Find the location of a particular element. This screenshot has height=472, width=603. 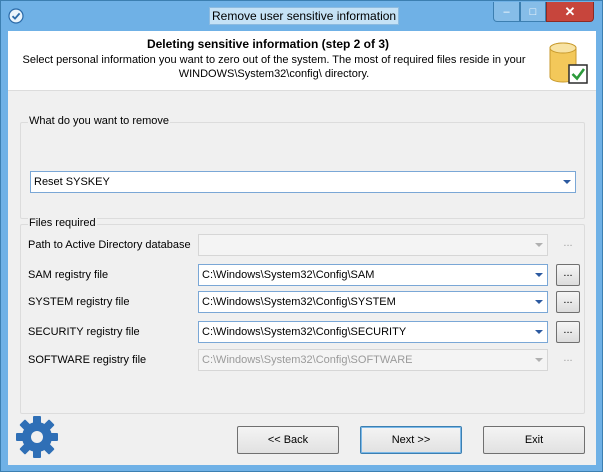

sam-file-select: C:\Windows\System32\Config\SAM is located at coordinates (373, 275).